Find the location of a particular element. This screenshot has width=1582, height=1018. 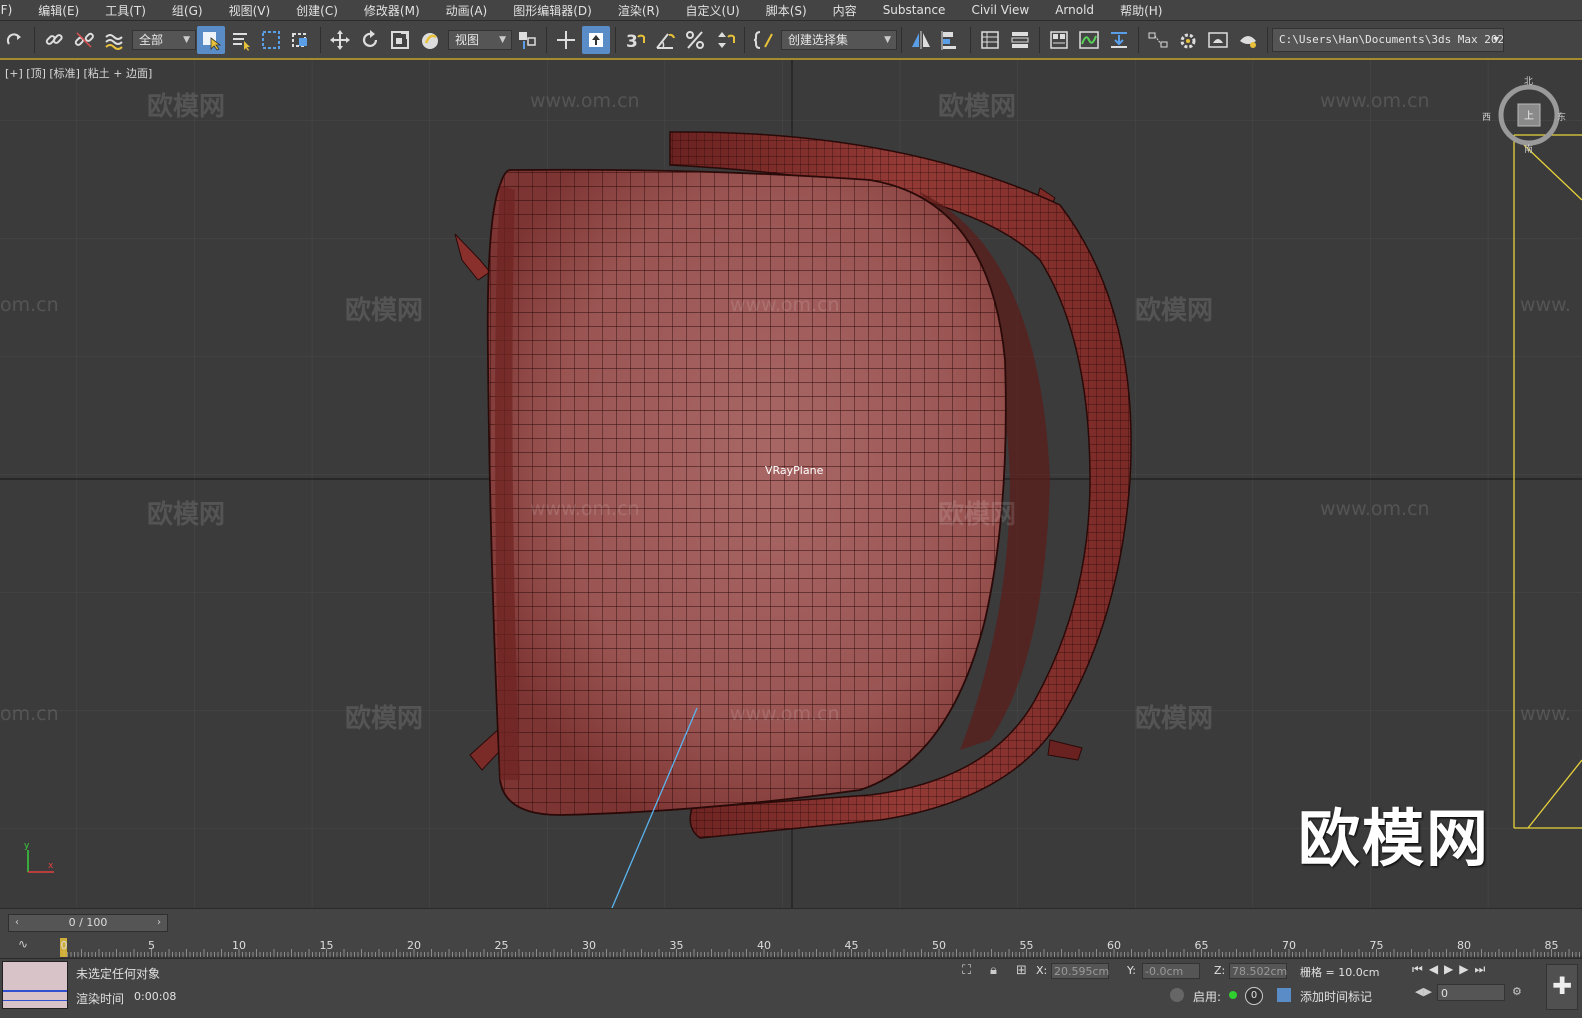

selection-filter-dropdown: 全部 ▼ is located at coordinates (164, 39).